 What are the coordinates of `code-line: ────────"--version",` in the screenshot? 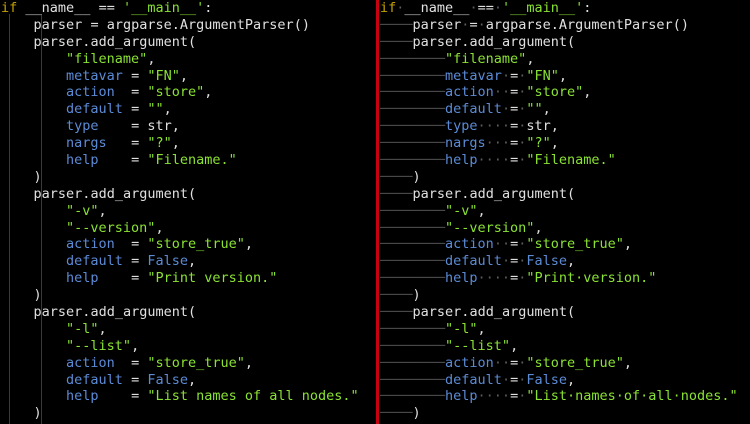 It's located at (461, 227).